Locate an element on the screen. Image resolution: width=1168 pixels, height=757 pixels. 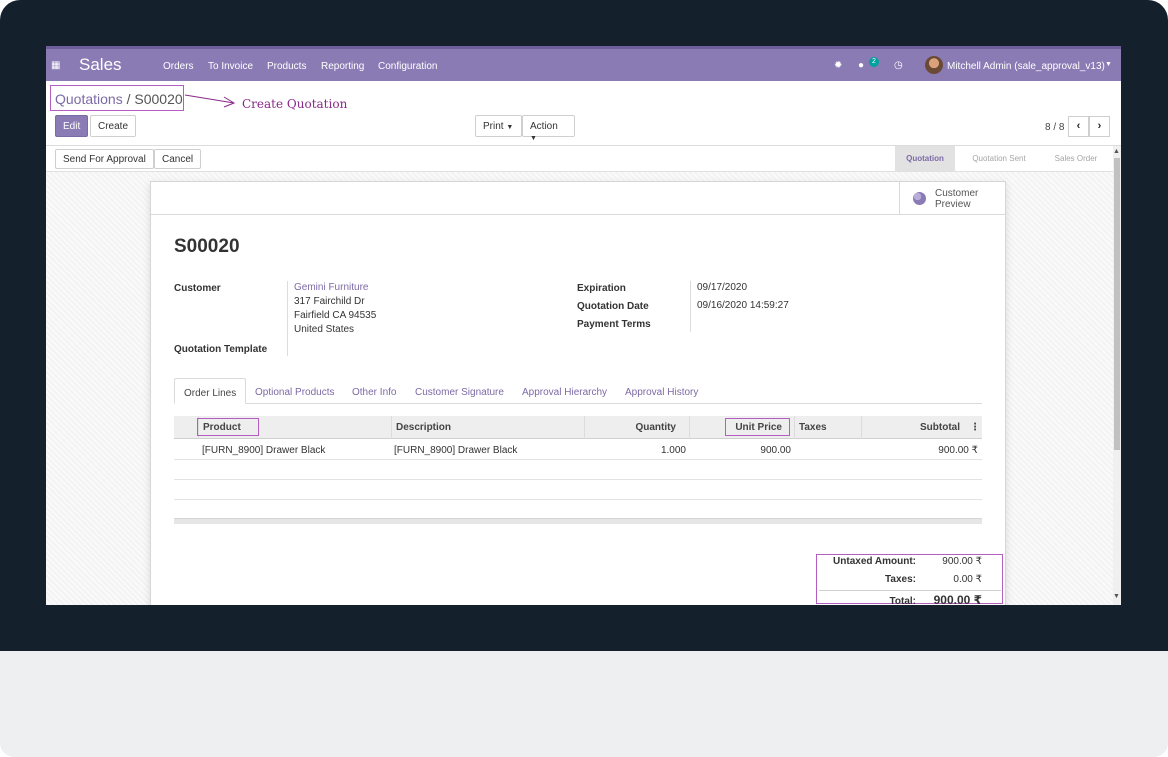
create-button: Create is located at coordinates (113, 126).